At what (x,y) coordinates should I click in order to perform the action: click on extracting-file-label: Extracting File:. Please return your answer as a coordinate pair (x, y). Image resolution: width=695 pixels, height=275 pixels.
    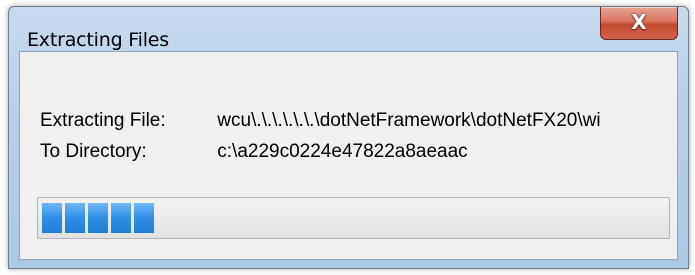
    Looking at the image, I should click on (103, 120).